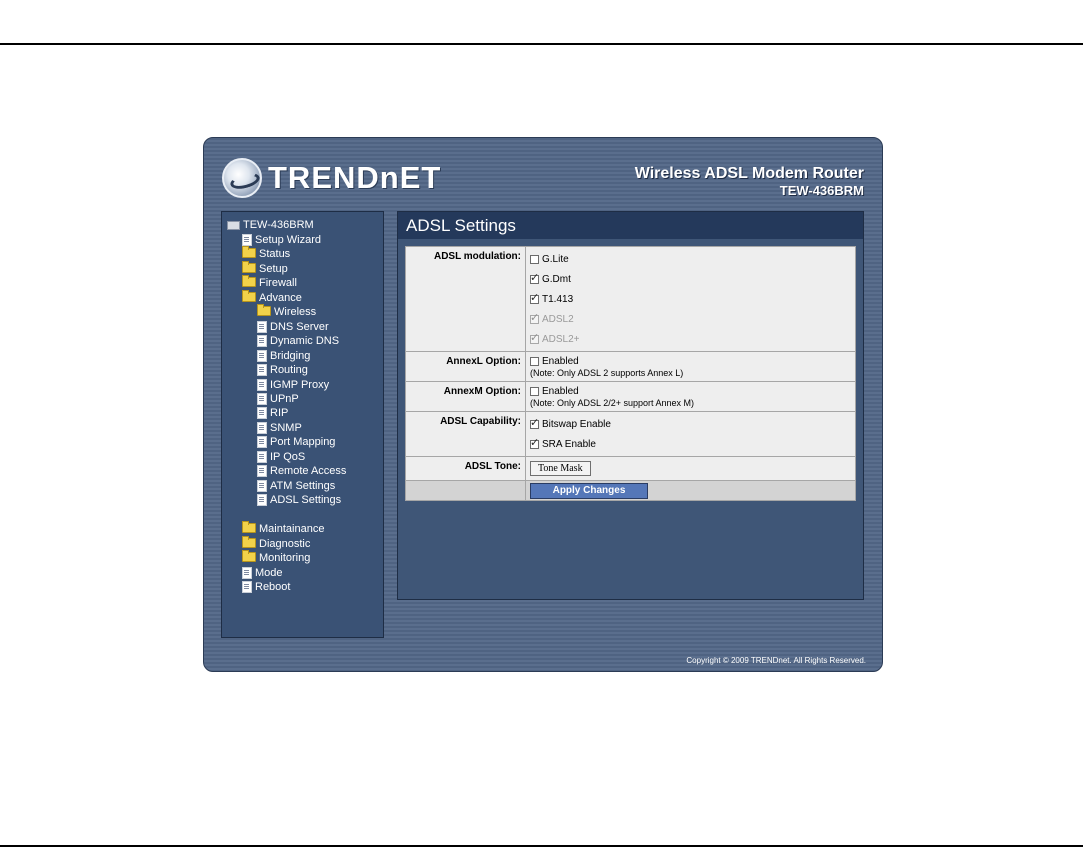 The image size is (1083, 847). Describe the element at coordinates (690, 279) in the screenshot. I see `modulation-gdmt: G.Dmt` at that location.